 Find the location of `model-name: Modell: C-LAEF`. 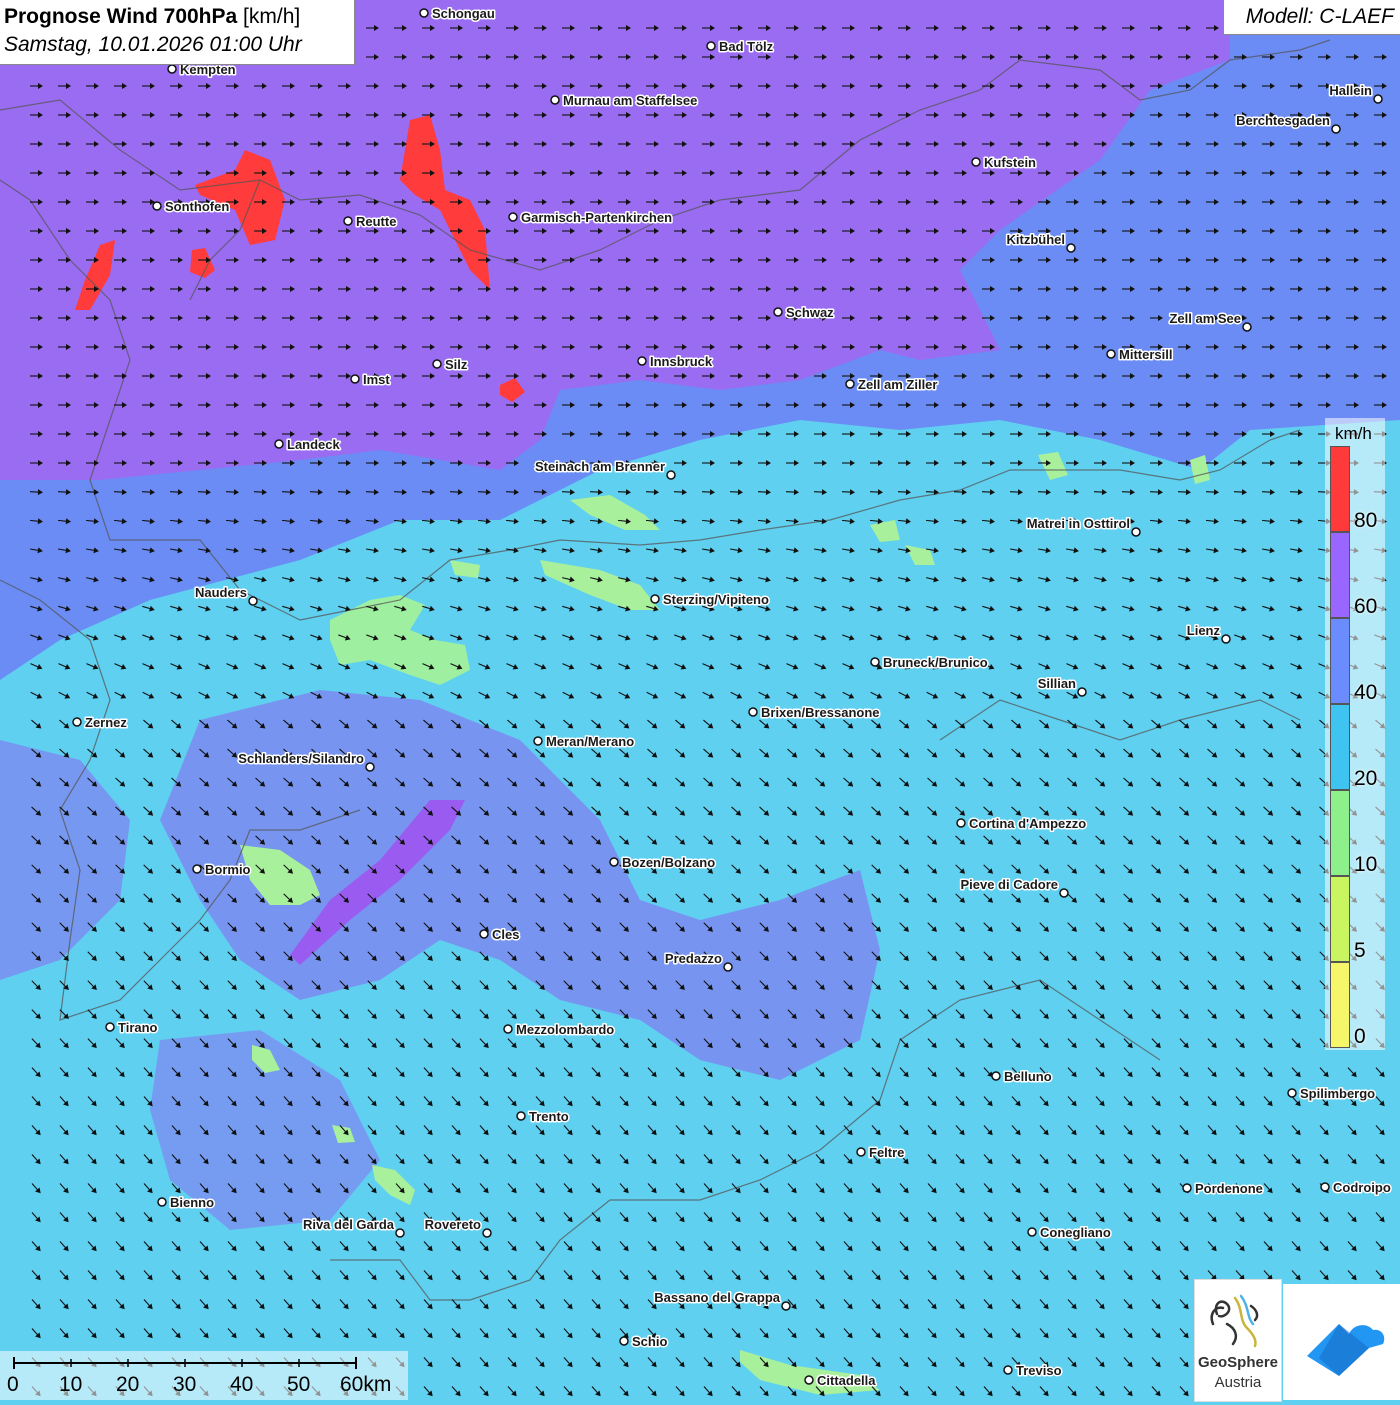

model-name: Modell: C-LAEF is located at coordinates (1320, 17).